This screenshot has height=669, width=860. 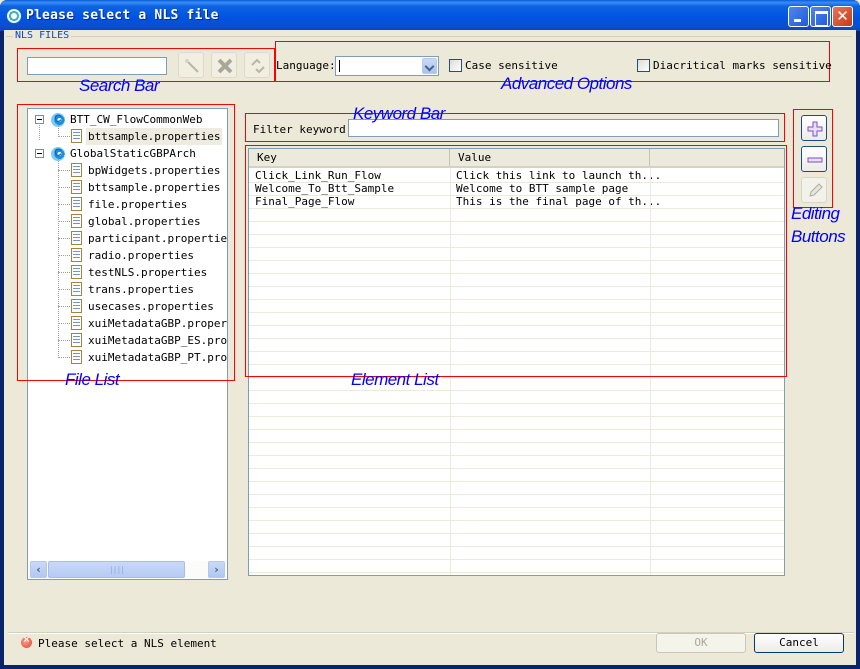 I want to click on grip-icon: ||||, so click(x=116, y=569).